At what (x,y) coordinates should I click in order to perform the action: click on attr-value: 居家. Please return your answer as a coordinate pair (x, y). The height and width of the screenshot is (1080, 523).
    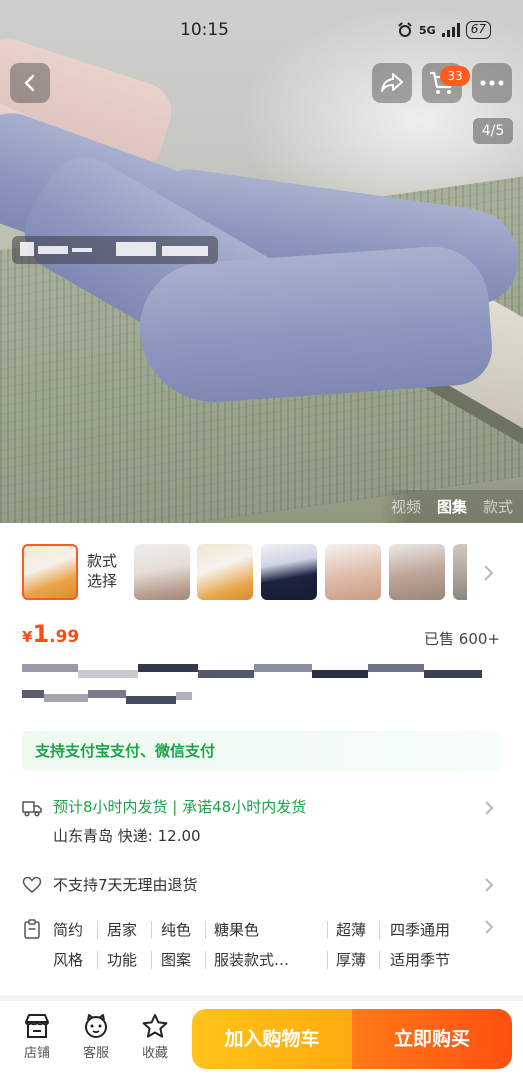
    Looking at the image, I should click on (122, 930).